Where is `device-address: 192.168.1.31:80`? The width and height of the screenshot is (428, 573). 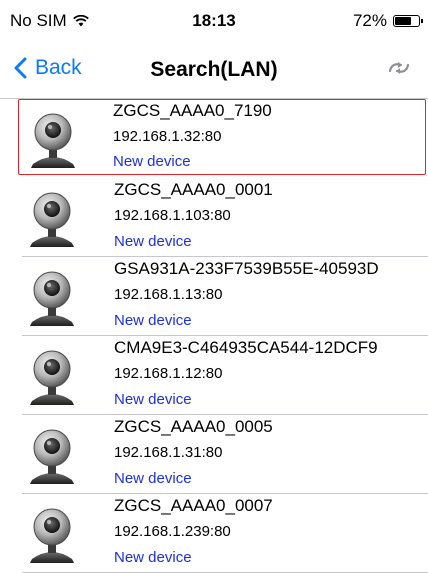 device-address: 192.168.1.31:80 is located at coordinates (168, 452).